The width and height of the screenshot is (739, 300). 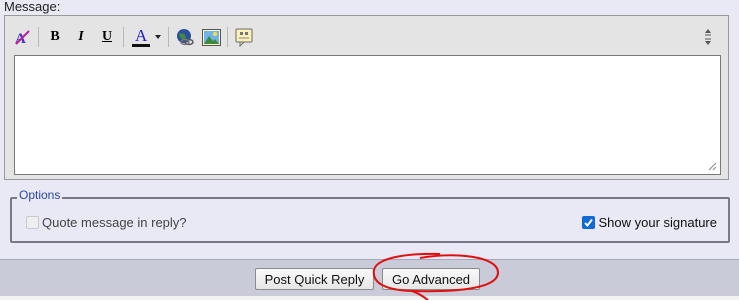 I want to click on underline-label: U, so click(x=107, y=36).